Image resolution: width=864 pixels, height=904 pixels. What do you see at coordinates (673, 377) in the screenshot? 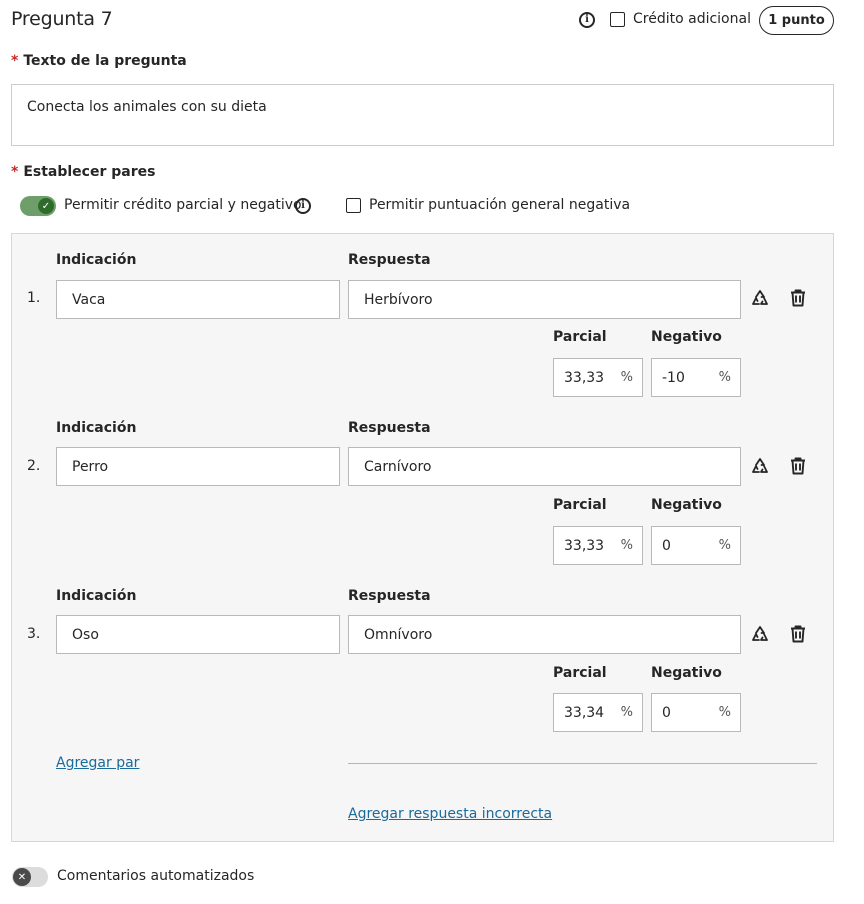
I see `negative-value: -10` at bounding box center [673, 377].